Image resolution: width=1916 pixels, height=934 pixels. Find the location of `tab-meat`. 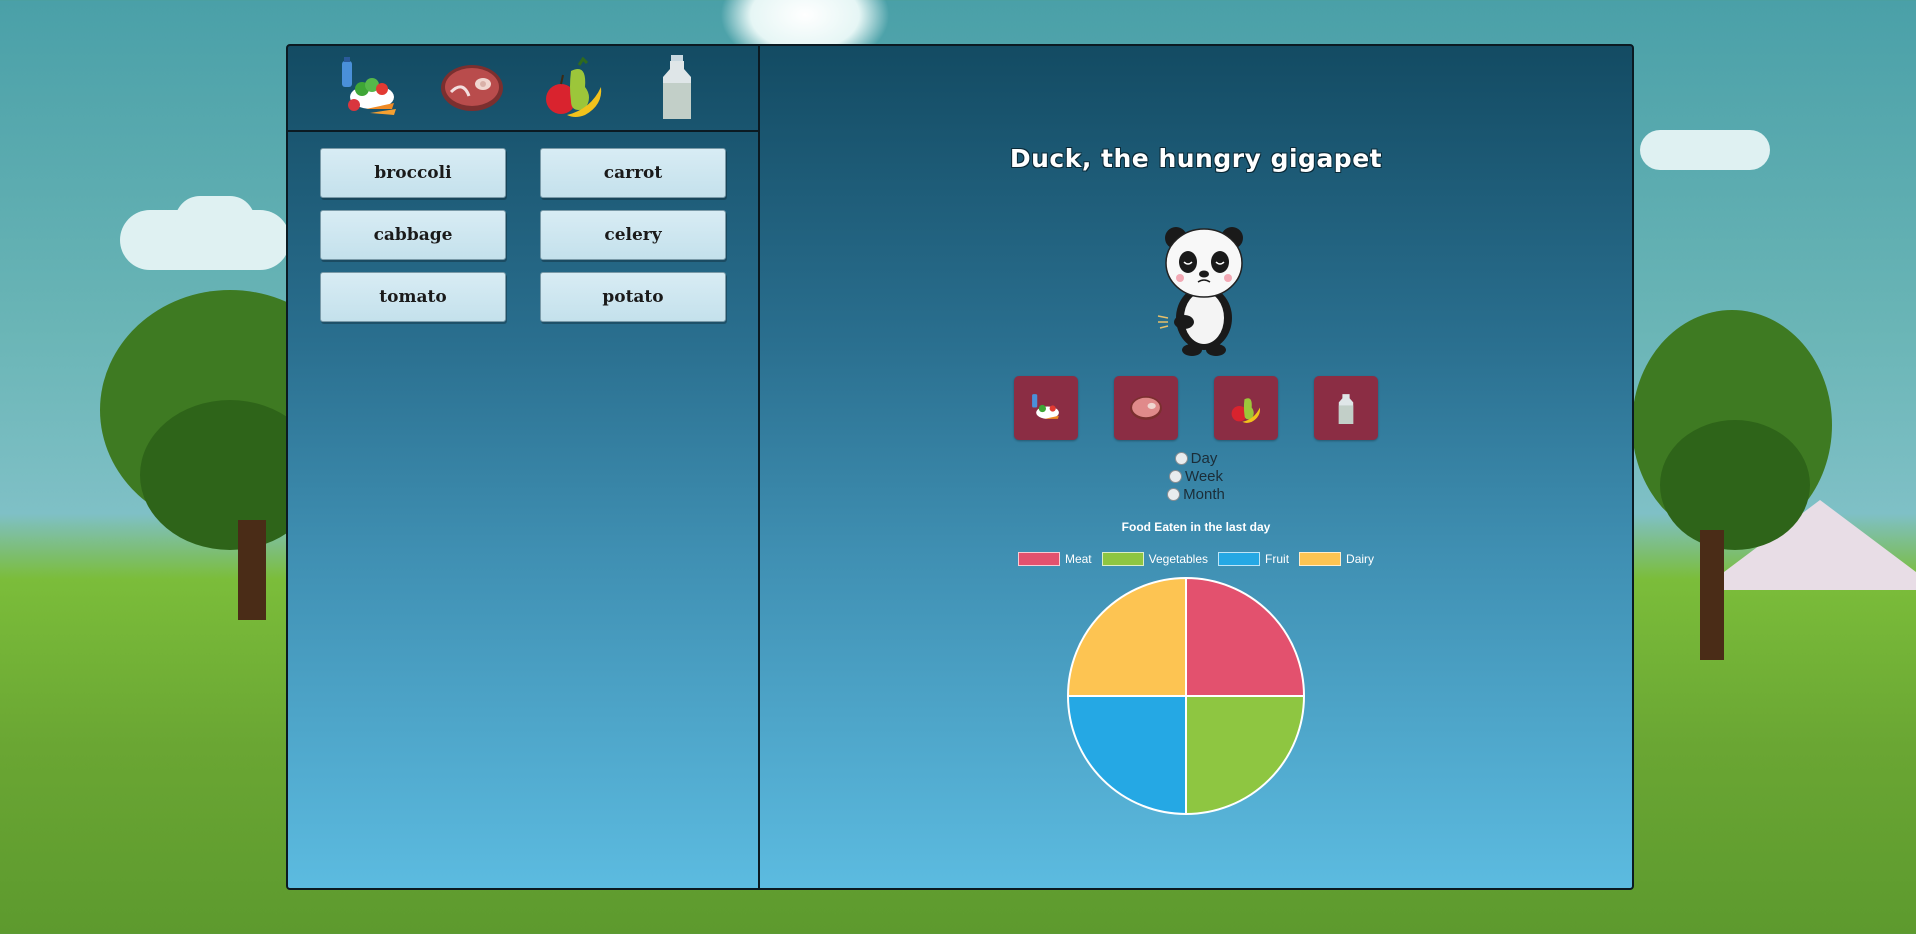

tab-meat is located at coordinates (472, 88).